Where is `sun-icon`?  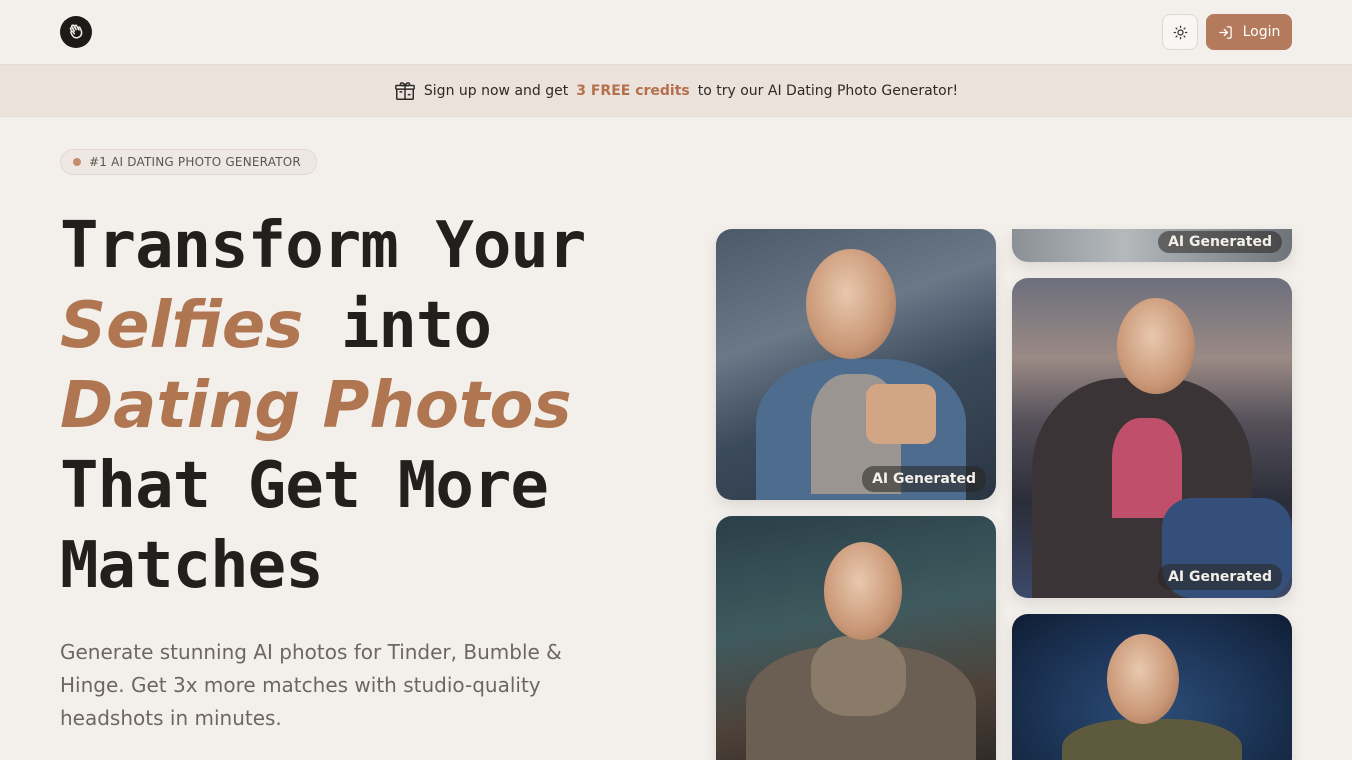 sun-icon is located at coordinates (1180, 32).